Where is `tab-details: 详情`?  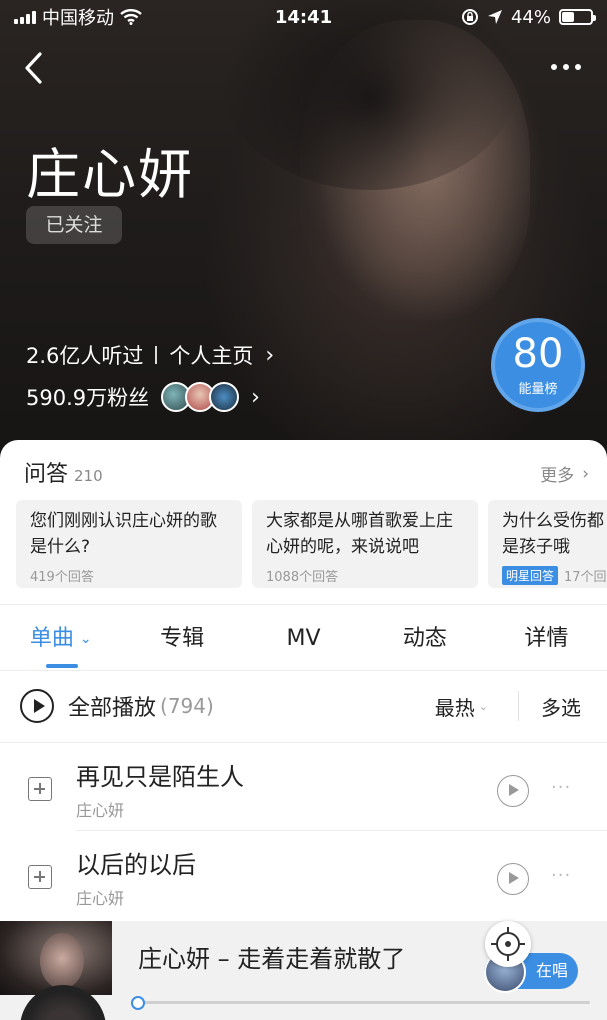
tab-details: 详情 is located at coordinates (546, 639).